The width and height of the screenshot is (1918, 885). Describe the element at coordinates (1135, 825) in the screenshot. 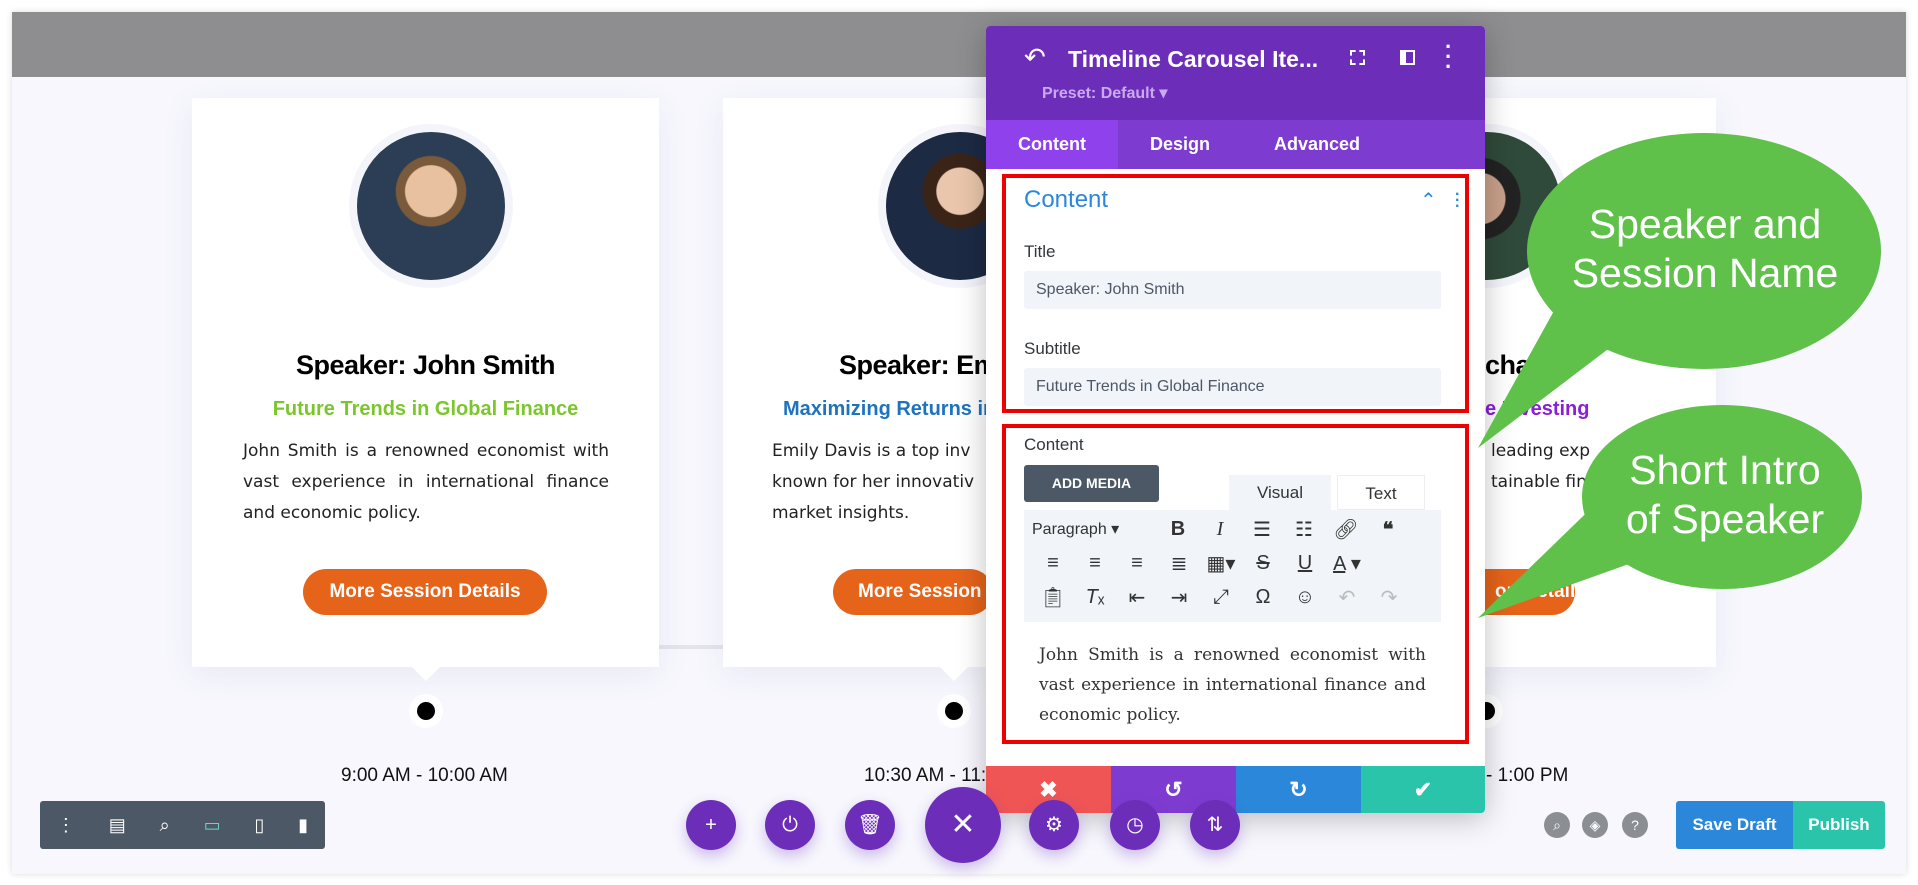

I see `history-icon: ◷` at that location.